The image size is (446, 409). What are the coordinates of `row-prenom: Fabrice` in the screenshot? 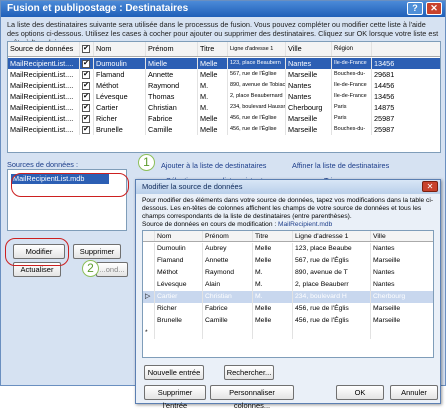 It's located at (228, 309).